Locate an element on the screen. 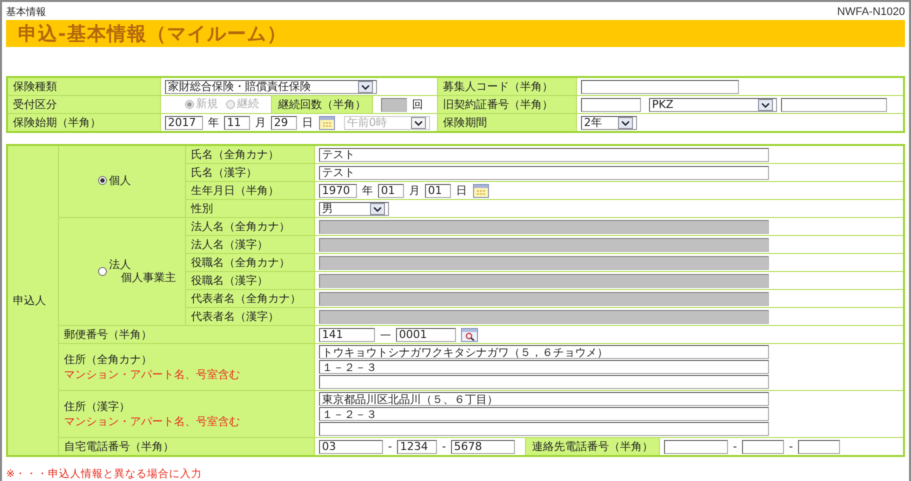 The height and width of the screenshot is (481, 911). text-field: 1970 is located at coordinates (338, 191).